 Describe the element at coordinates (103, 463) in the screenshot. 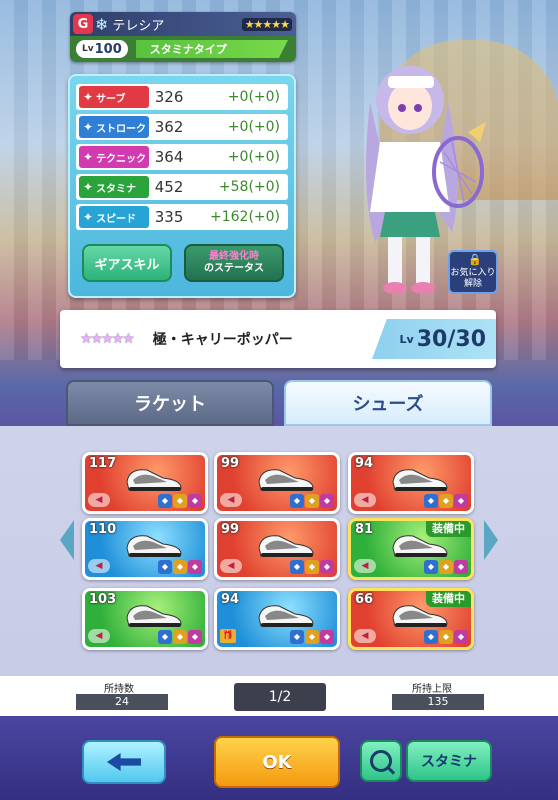

I see `card-power: 117` at that location.